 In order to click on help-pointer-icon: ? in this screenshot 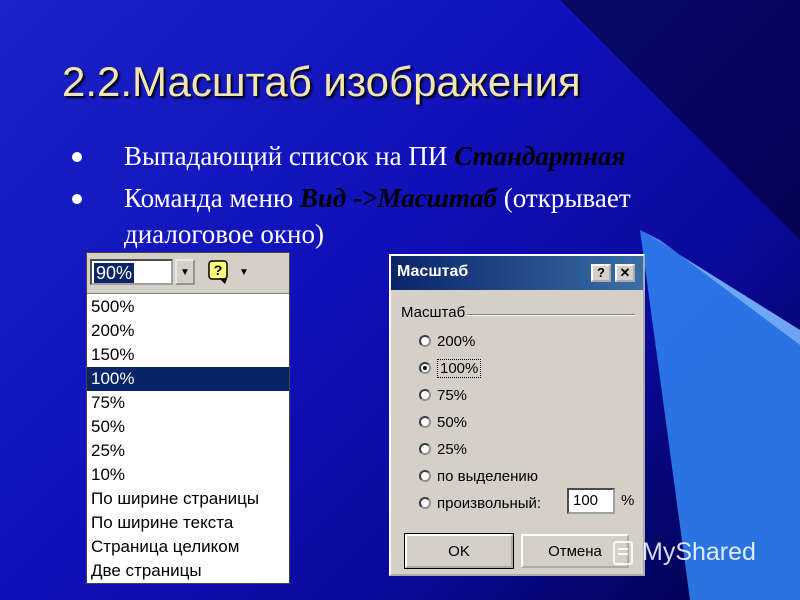, I will do `click(218, 272)`.